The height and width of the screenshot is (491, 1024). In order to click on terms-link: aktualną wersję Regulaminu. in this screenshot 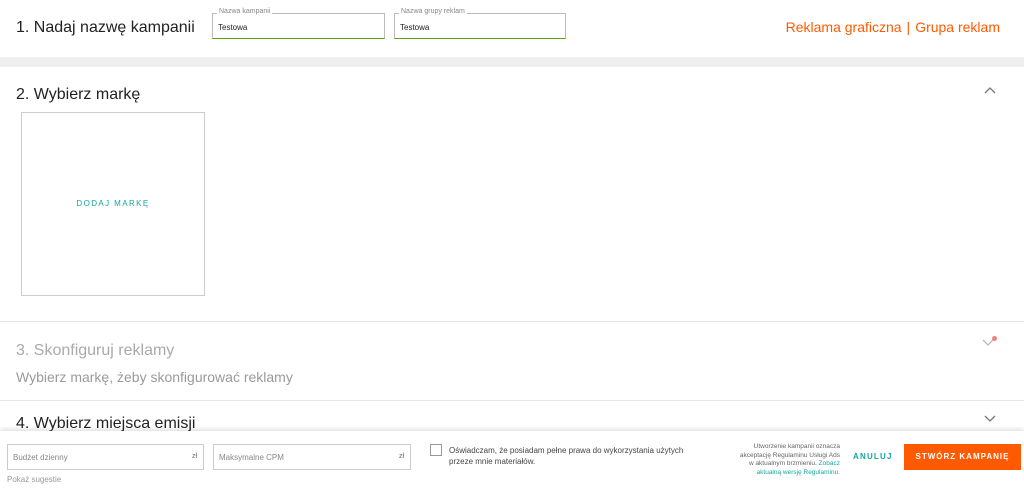, I will do `click(766, 473)`.